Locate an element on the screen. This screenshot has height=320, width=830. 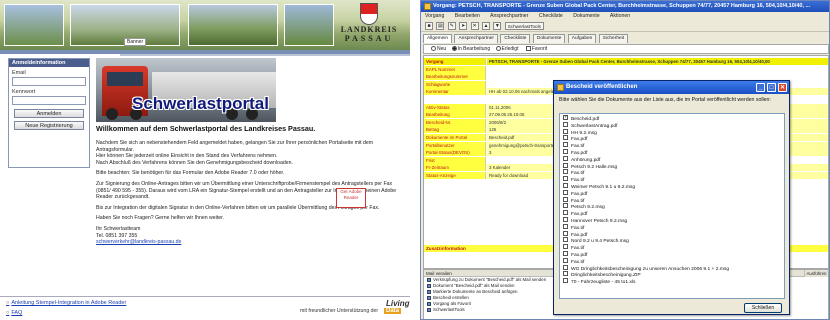
banner-chip: Banner is located at coordinates (135, 42).